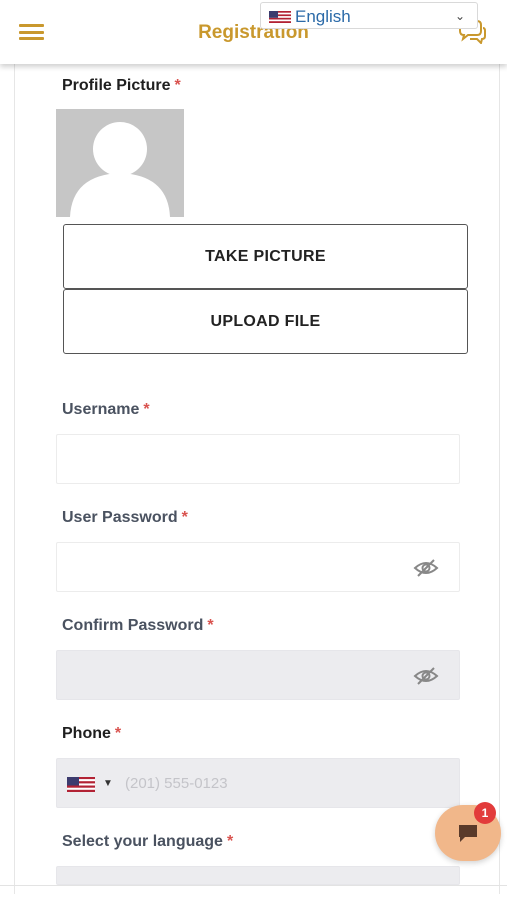 This screenshot has height=900, width=507. Describe the element at coordinates (258, 567) in the screenshot. I see `user-password-input` at that location.